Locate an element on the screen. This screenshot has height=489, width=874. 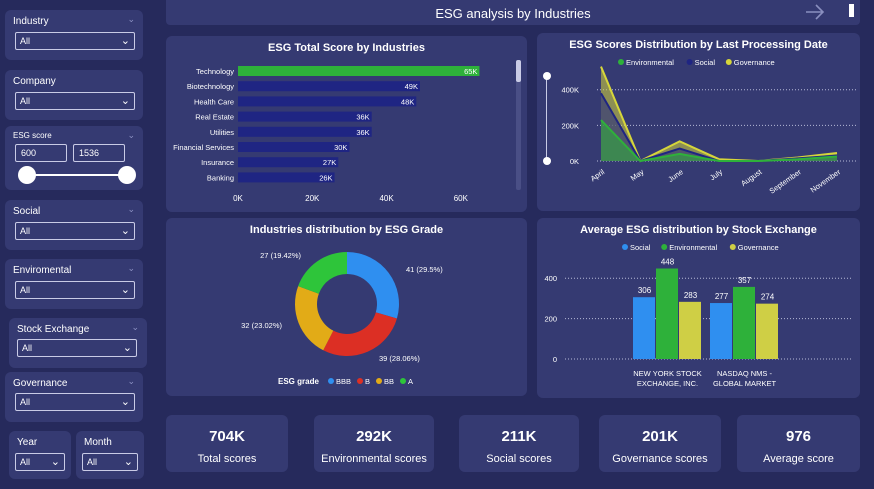
social-dropdown-value: All is located at coordinates (25, 231).